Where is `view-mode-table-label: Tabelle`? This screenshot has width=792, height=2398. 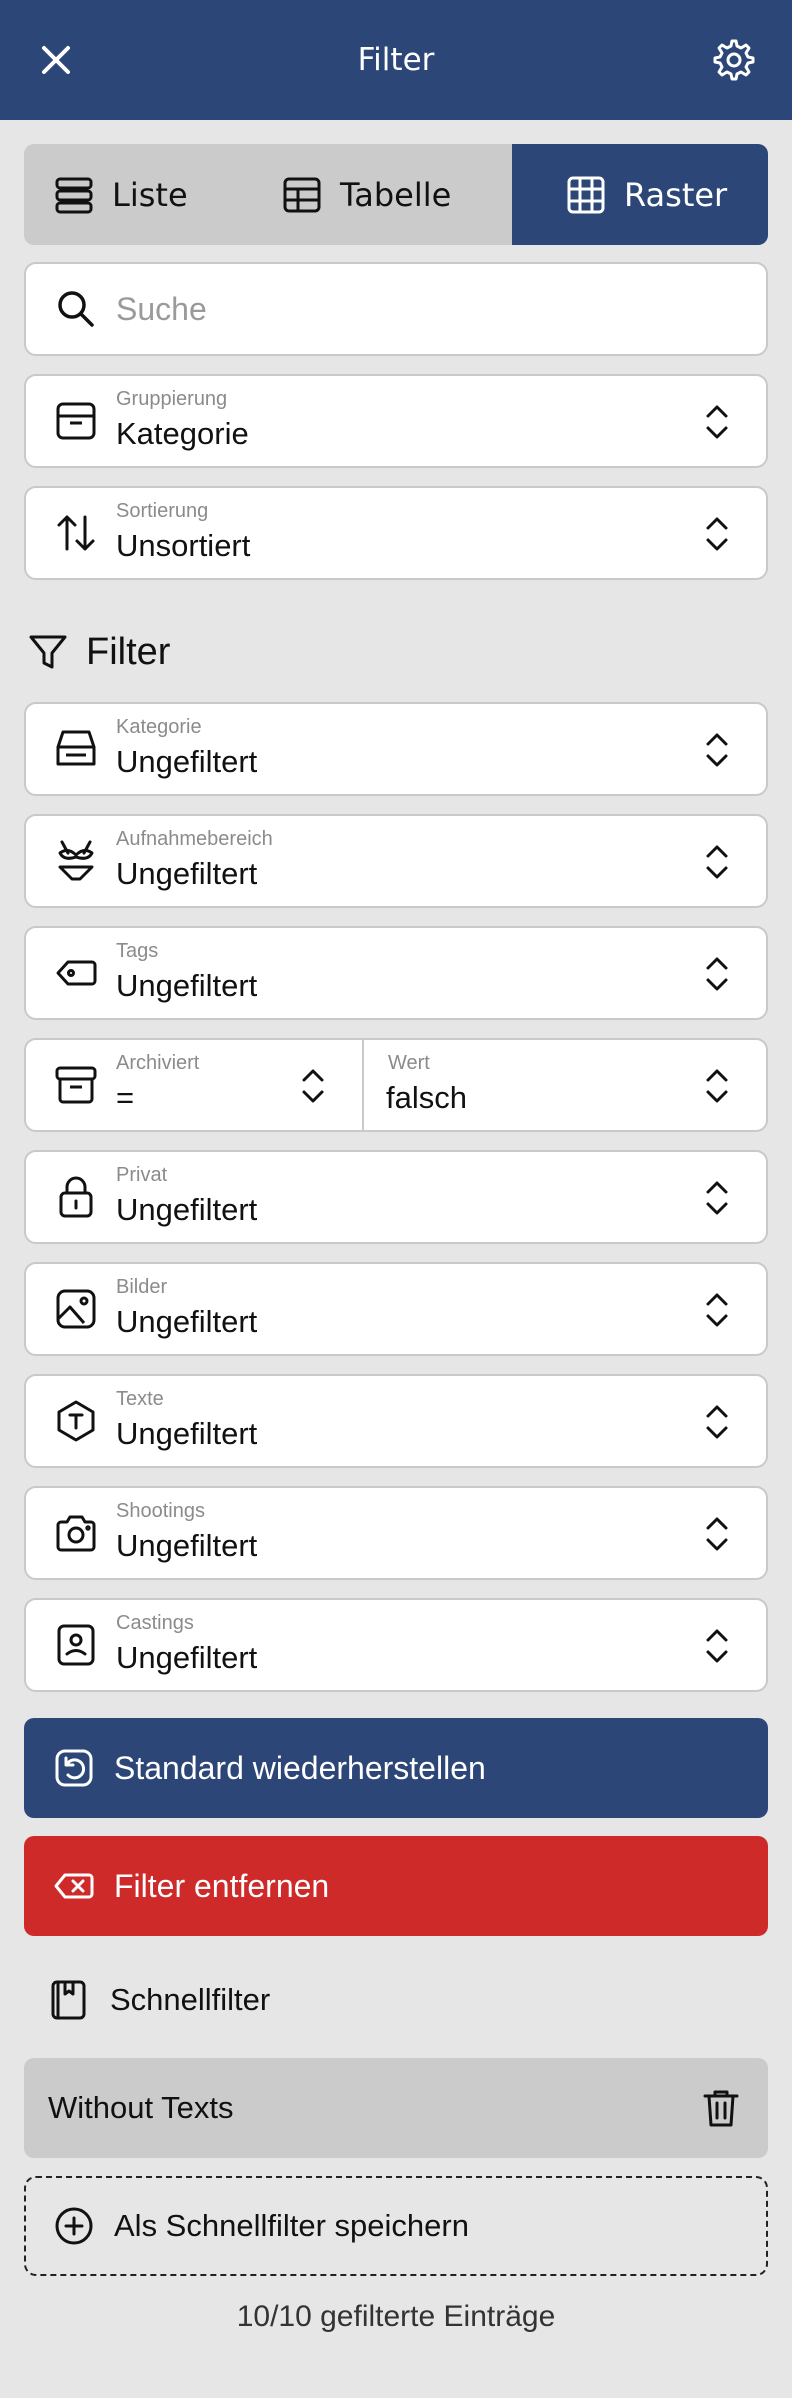 view-mode-table-label: Tabelle is located at coordinates (396, 194).